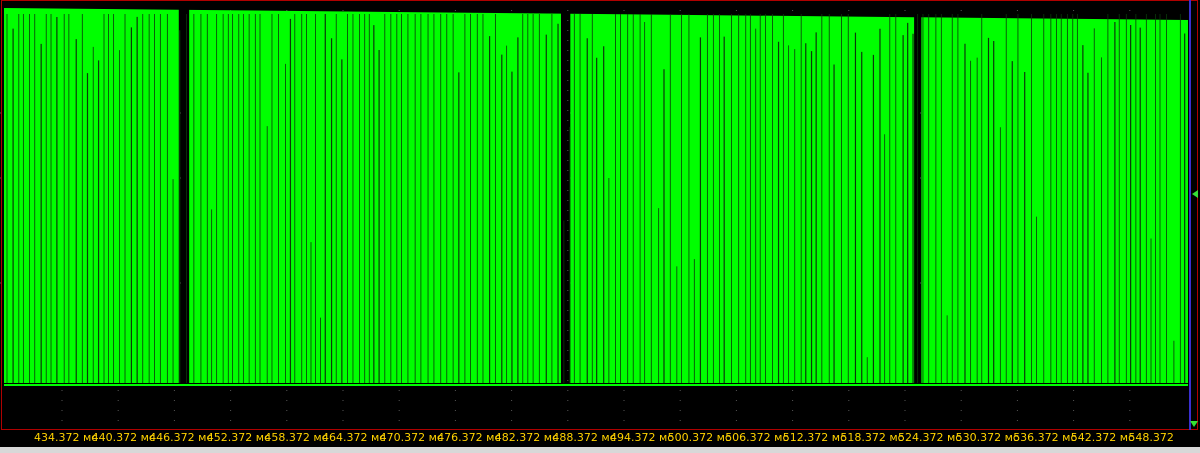  I want to click on scope-right-edge, so click(1190, 215).